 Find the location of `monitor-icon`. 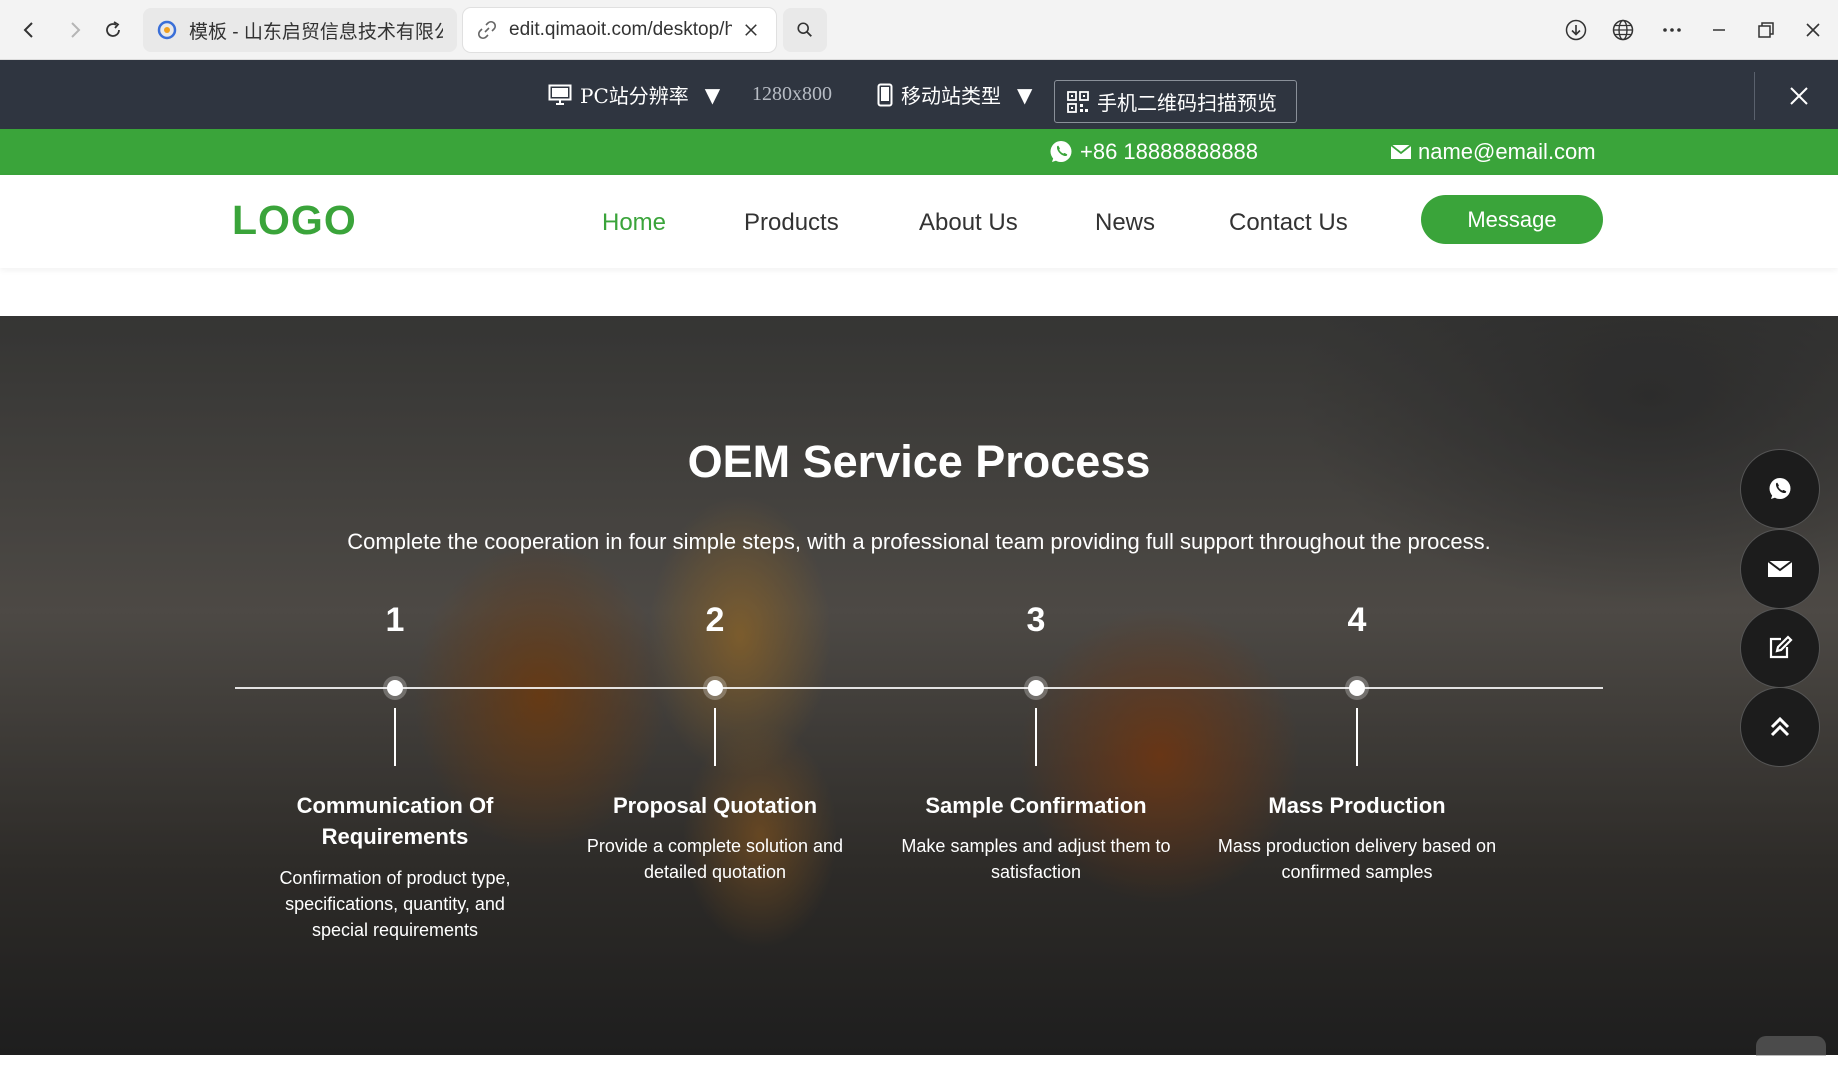

monitor-icon is located at coordinates (560, 94).